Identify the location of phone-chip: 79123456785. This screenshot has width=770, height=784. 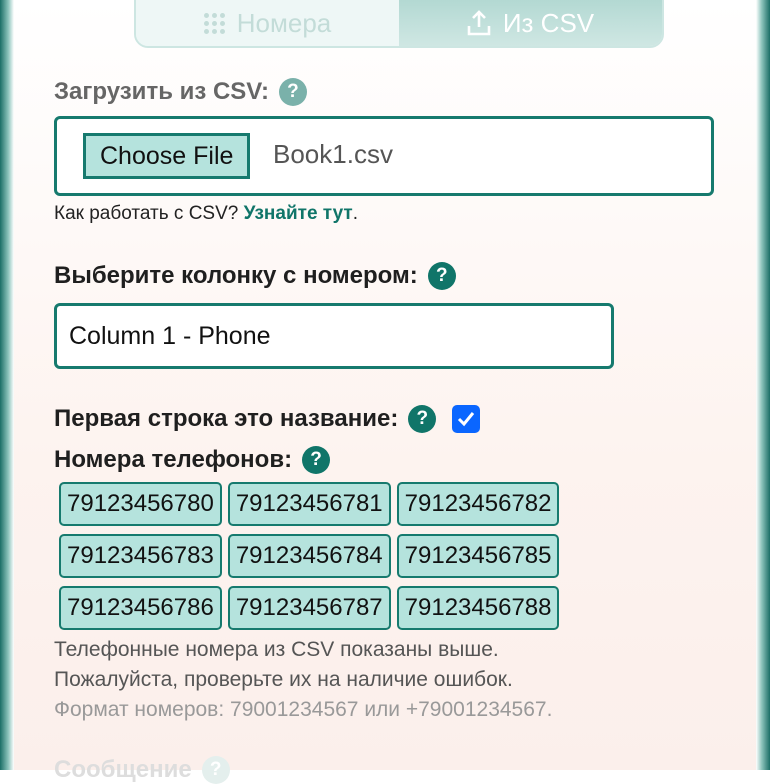
(478, 556).